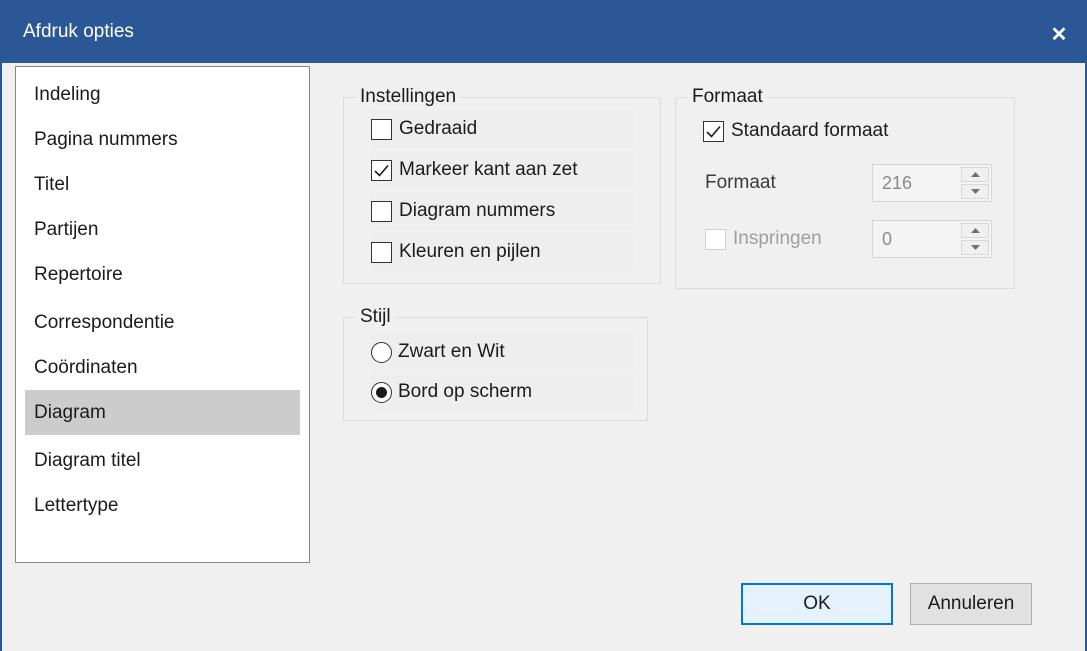 This screenshot has width=1087, height=651. I want to click on sidebar-item-lettertype: Lettertype, so click(162, 505).